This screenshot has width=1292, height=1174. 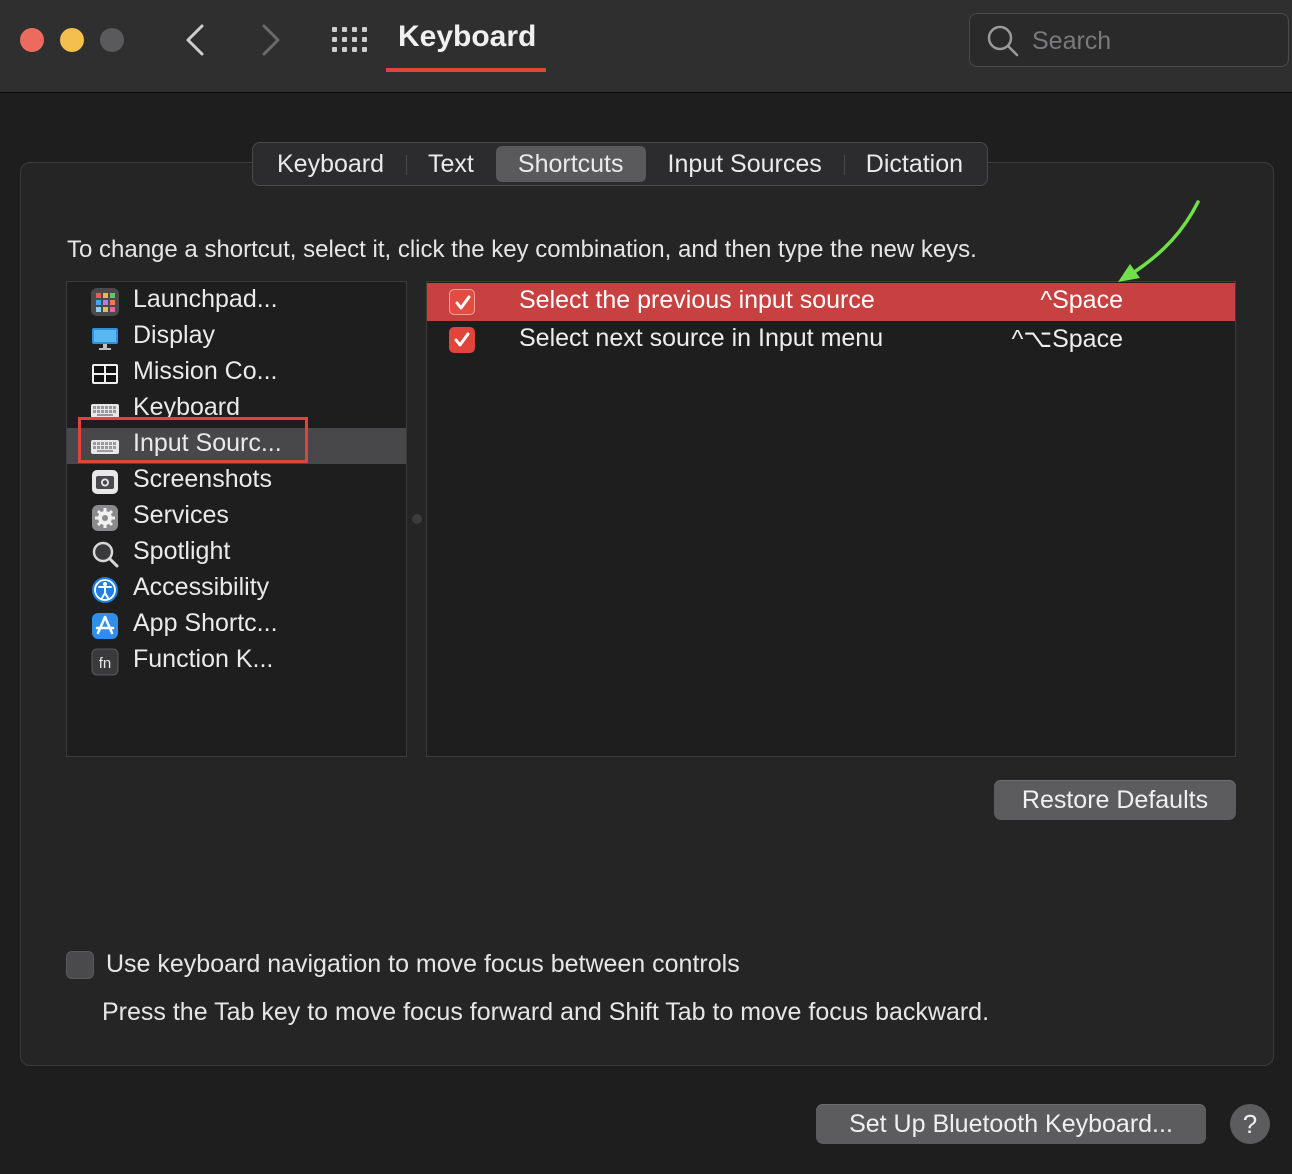 What do you see at coordinates (32, 40) in the screenshot?
I see `close-window-button` at bounding box center [32, 40].